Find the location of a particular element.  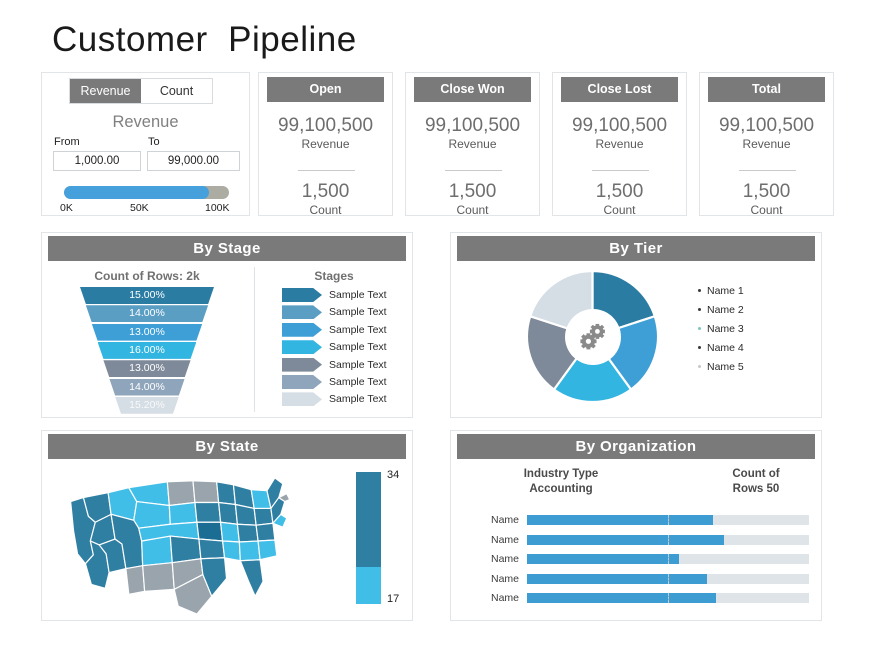

kpi-card-close-won: Close Won 99,100,500 Revenue 1,500 Count is located at coordinates (472, 144).